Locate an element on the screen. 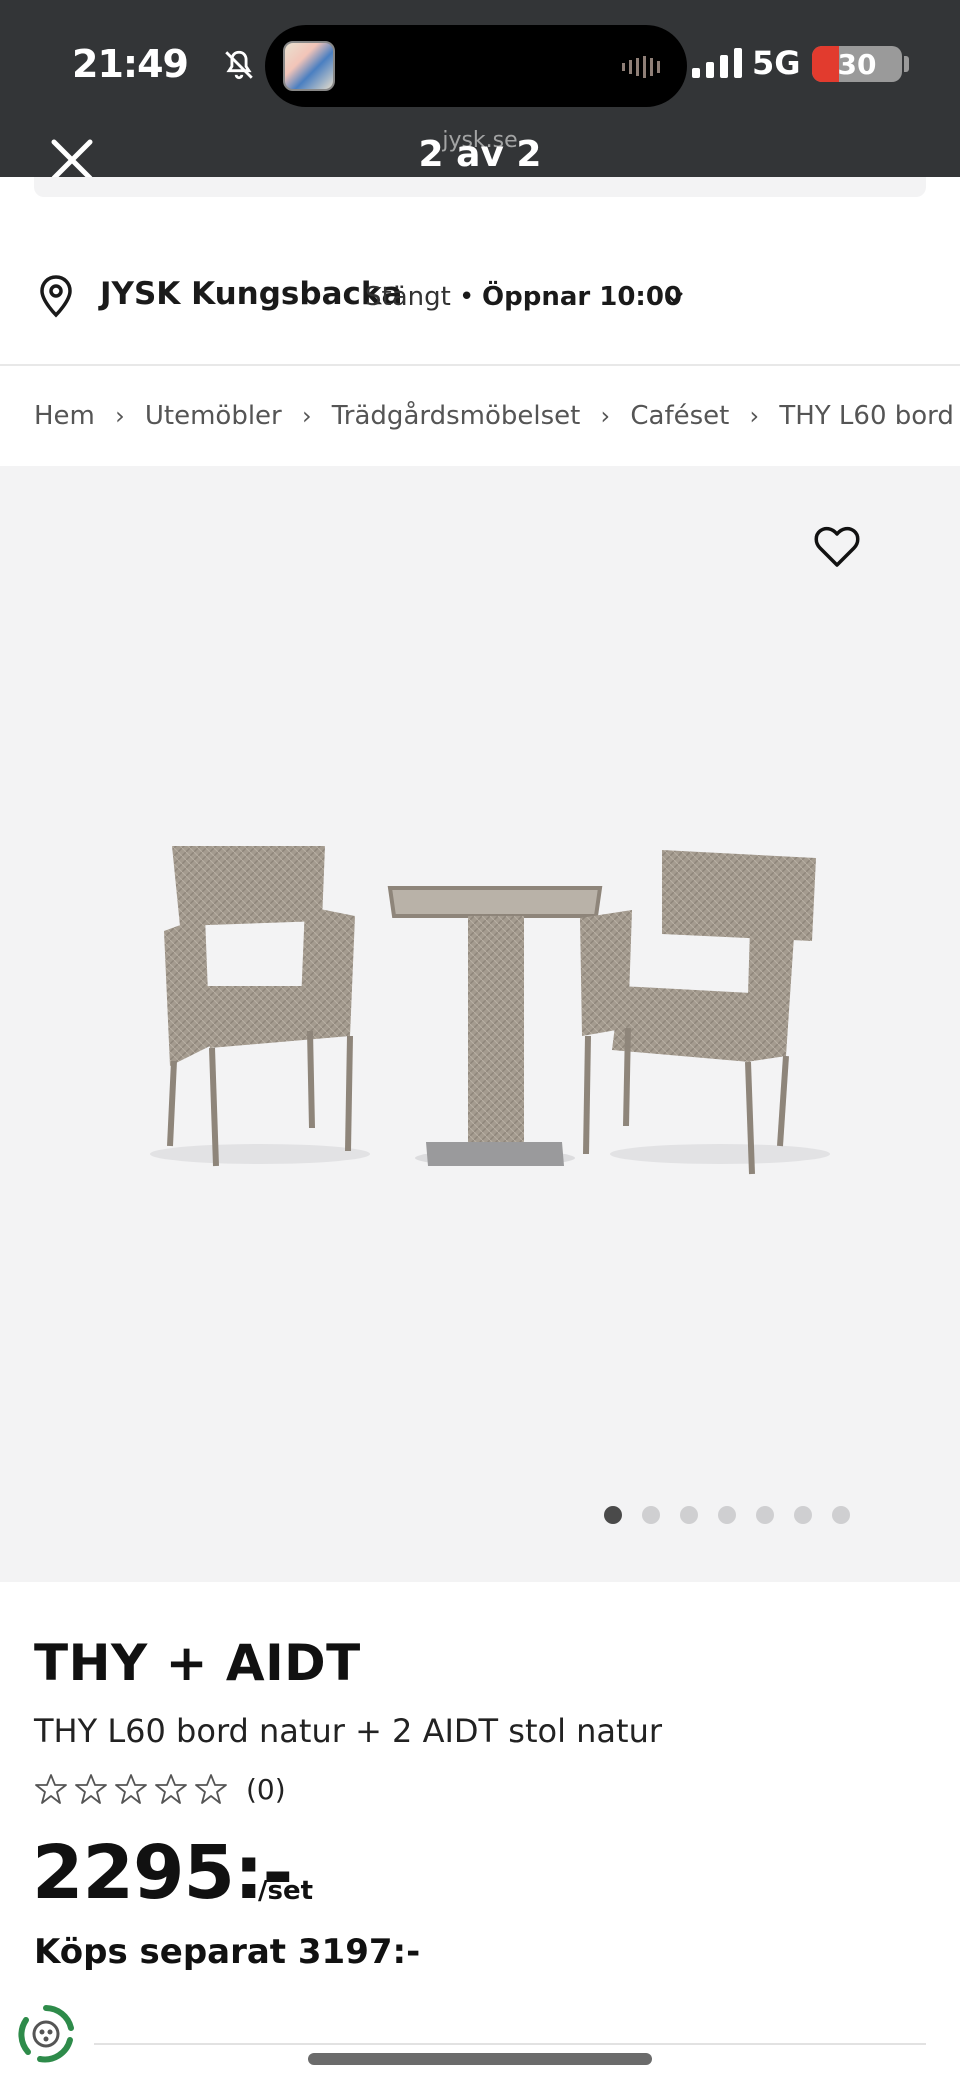 The height and width of the screenshot is (2081, 960). rating-stars is located at coordinates (134, 1789).